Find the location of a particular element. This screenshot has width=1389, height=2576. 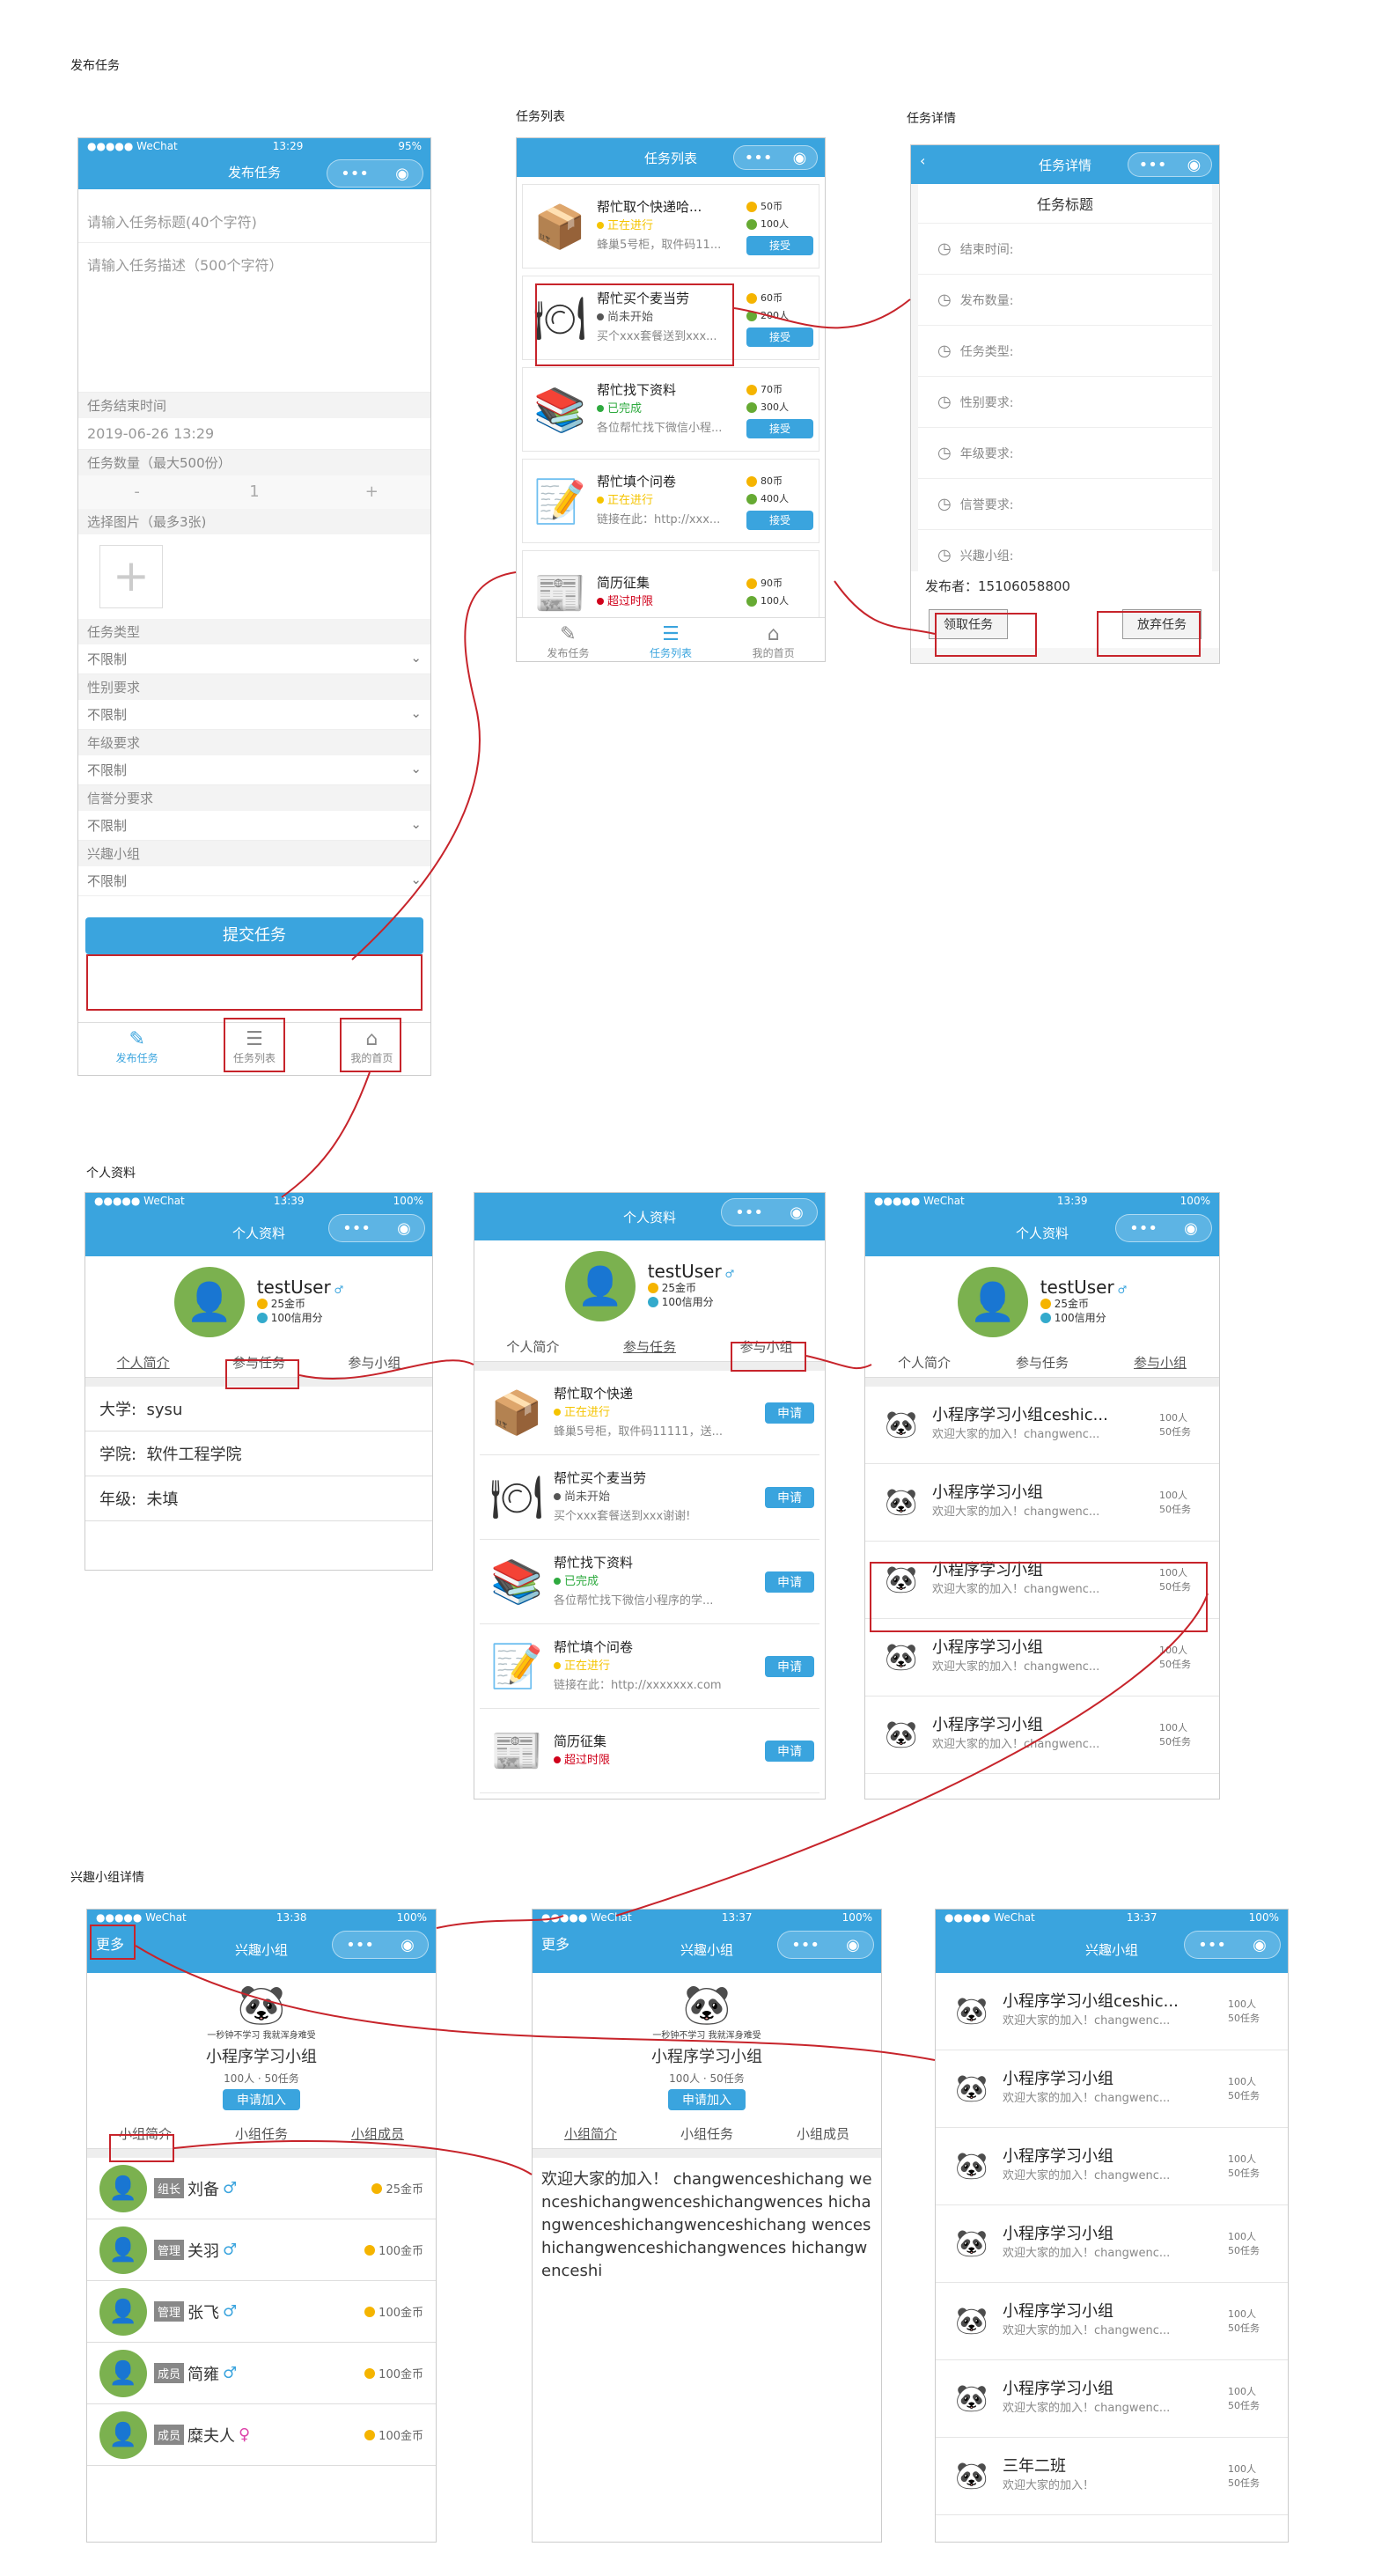

arrow-home-profile is located at coordinates (326, 1134).